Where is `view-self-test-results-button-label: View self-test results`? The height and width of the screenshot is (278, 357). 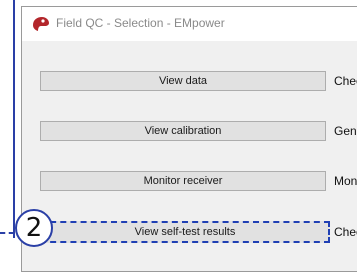
view-self-test-results-button-label: View self-test results is located at coordinates (185, 232).